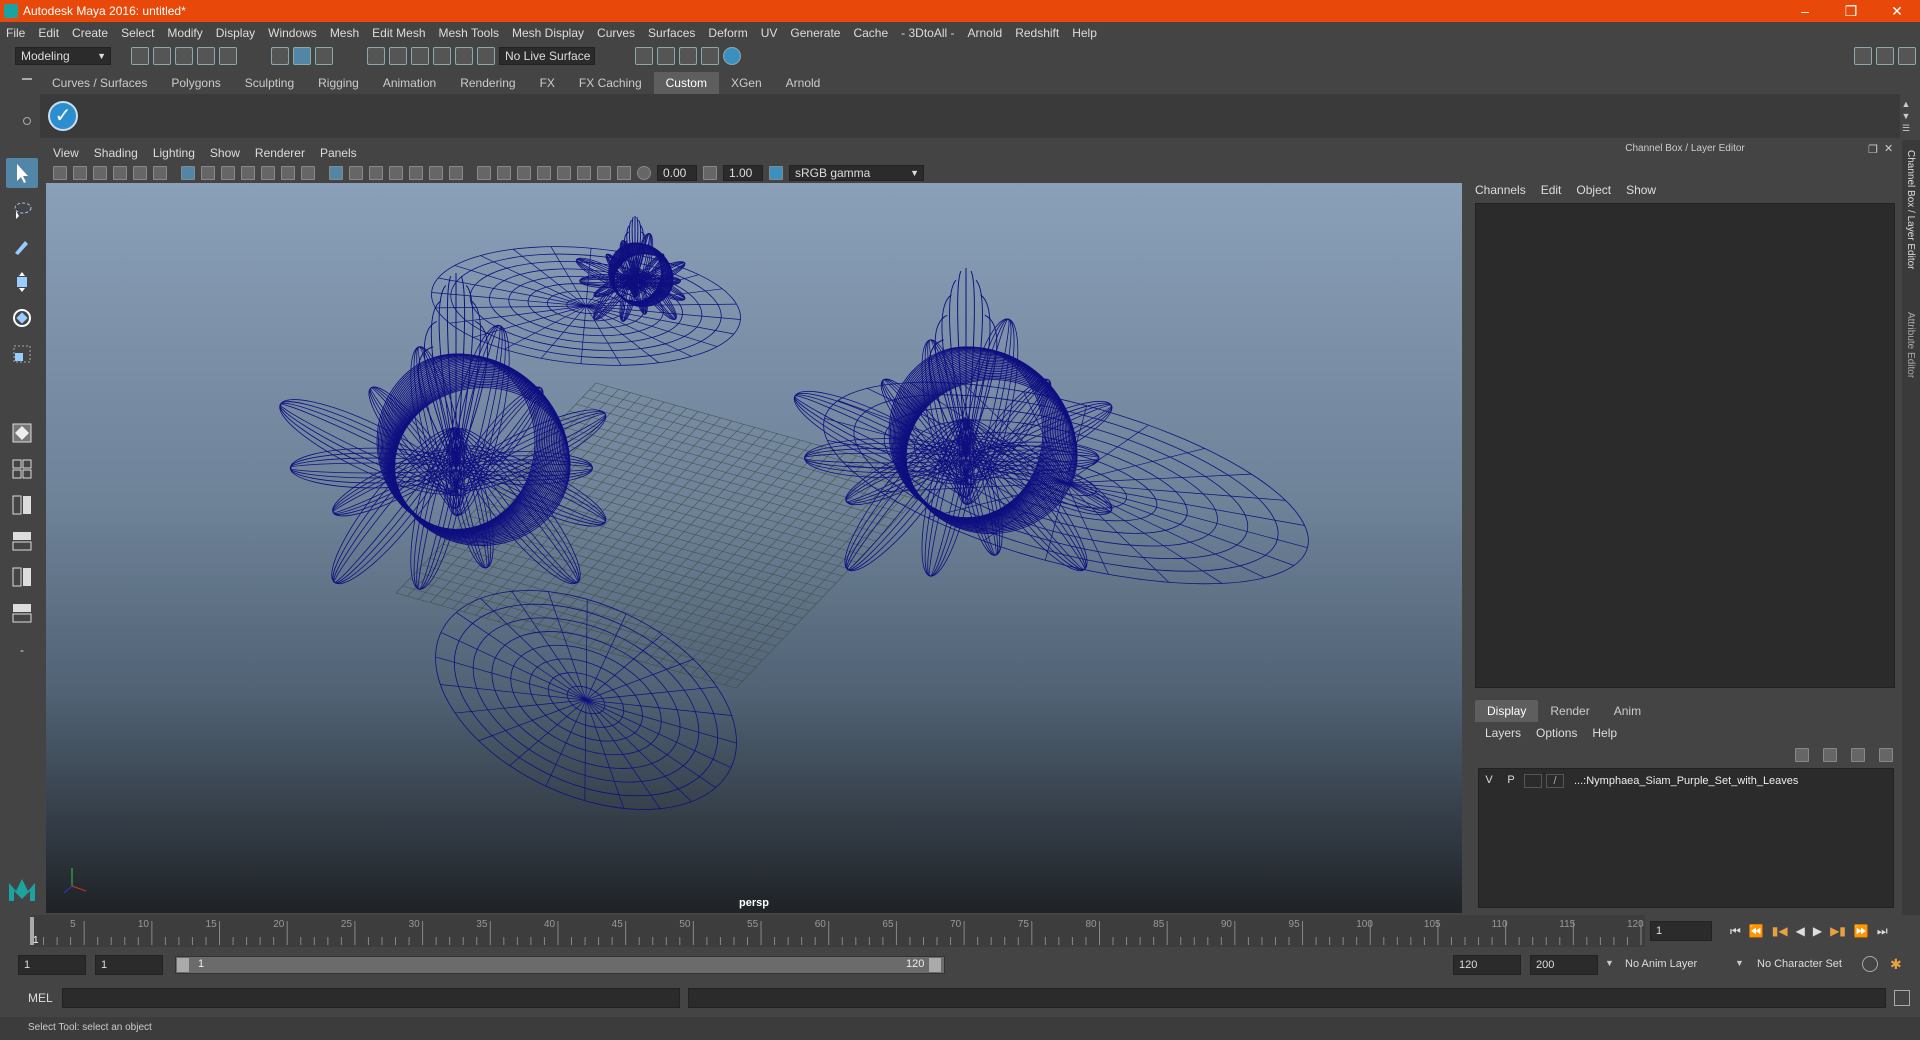 This screenshot has width=1920, height=1040. I want to click on shelf-tab-polygons: Polygons, so click(195, 83).